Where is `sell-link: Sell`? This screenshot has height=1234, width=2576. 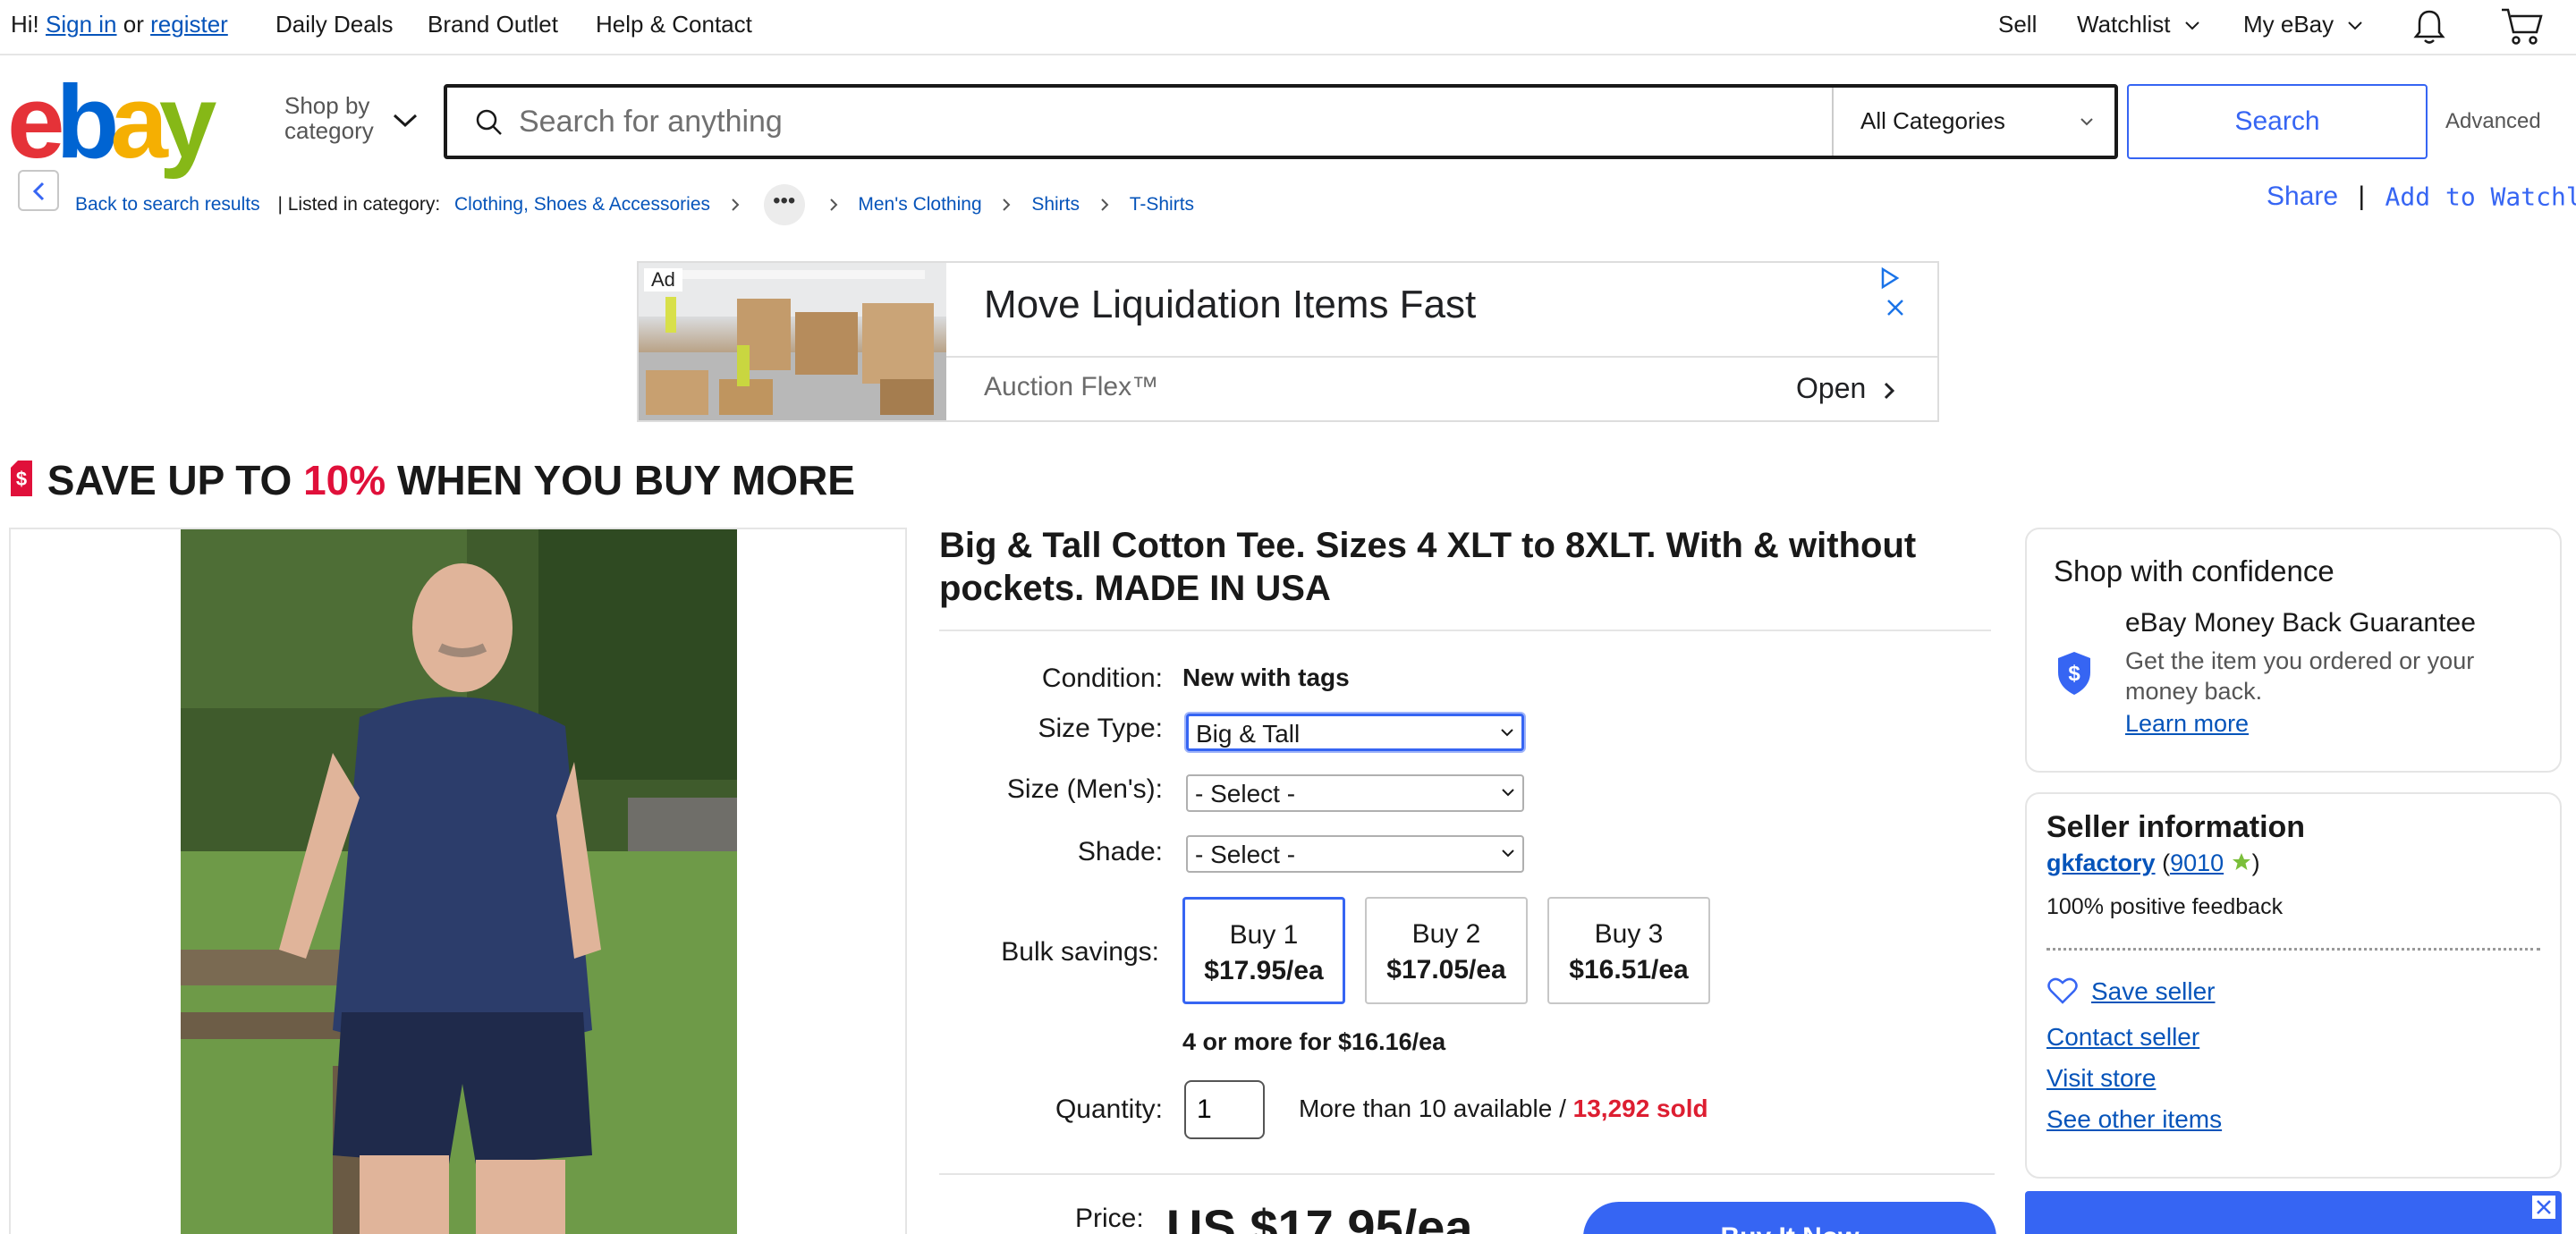 sell-link: Sell is located at coordinates (2017, 24).